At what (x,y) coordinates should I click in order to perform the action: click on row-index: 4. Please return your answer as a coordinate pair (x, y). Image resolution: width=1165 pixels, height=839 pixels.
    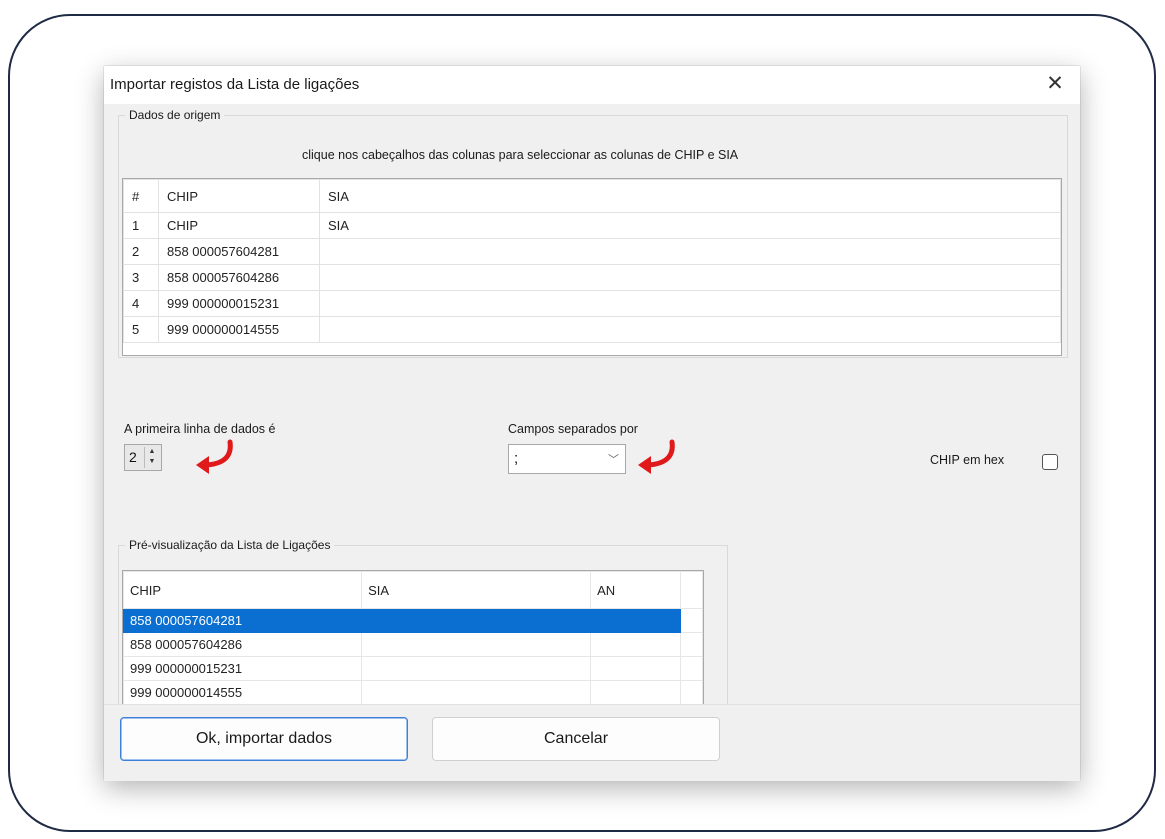
    Looking at the image, I should click on (141, 303).